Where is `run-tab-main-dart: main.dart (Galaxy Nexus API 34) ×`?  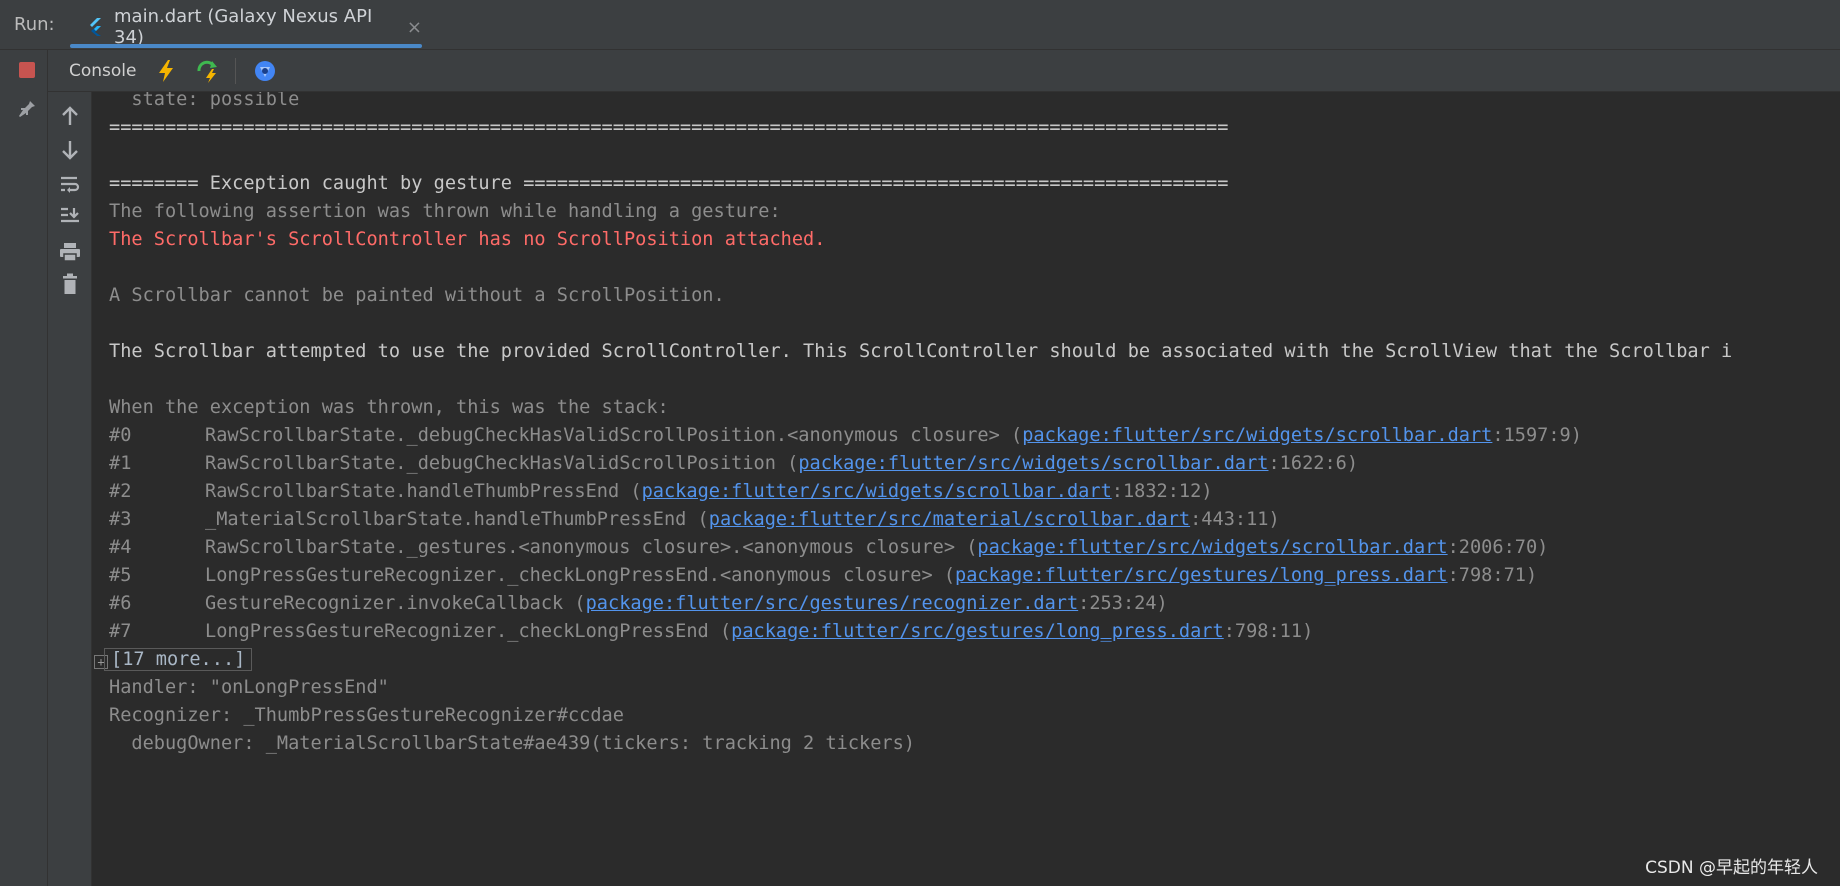
run-tab-main-dart: main.dart (Galaxy Nexus API 34) × is located at coordinates (246, 27).